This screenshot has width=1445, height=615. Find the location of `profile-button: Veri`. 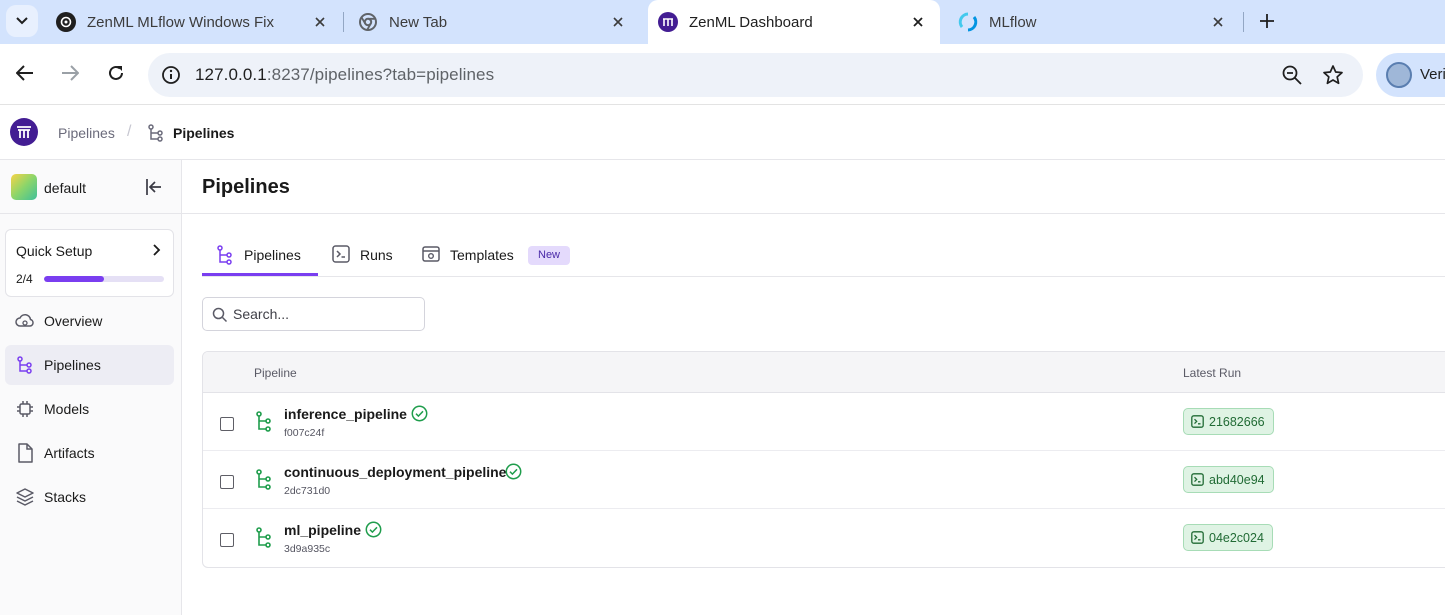

profile-button: Veri is located at coordinates (1410, 75).